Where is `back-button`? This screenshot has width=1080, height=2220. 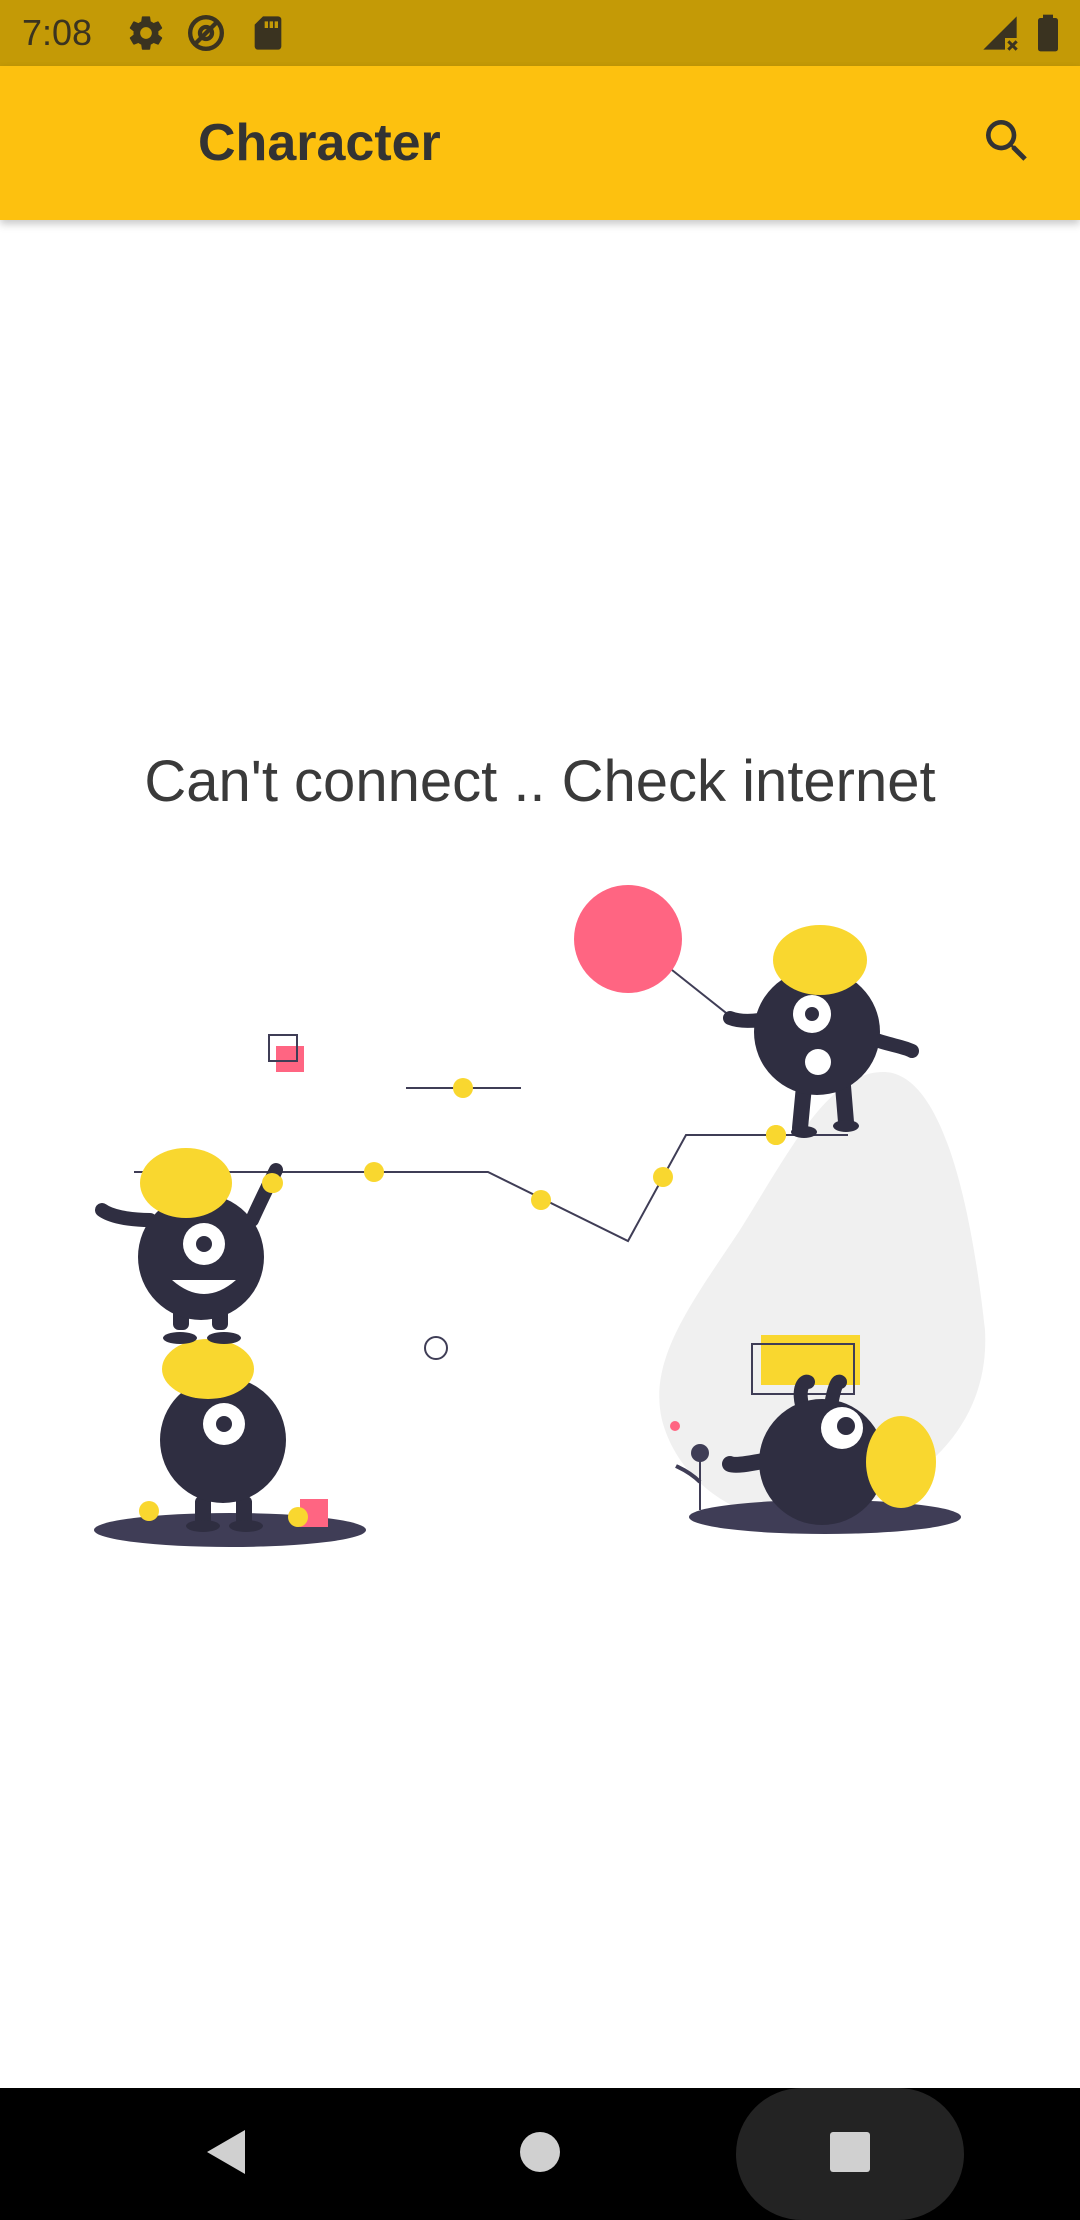
back-button is located at coordinates (226, 2154).